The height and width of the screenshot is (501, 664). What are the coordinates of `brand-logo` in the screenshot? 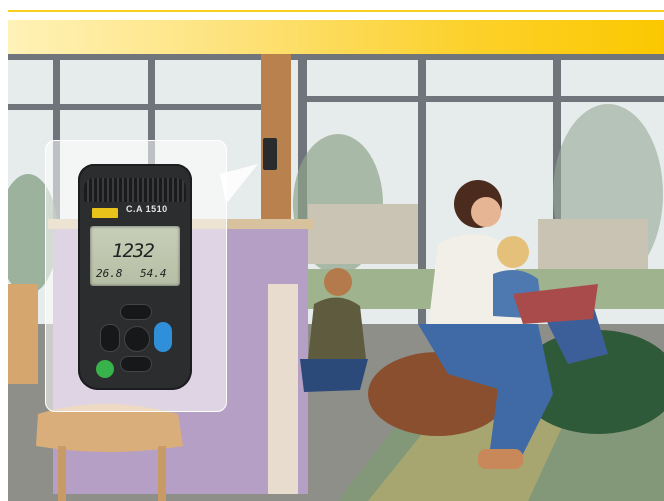 It's located at (105, 213).